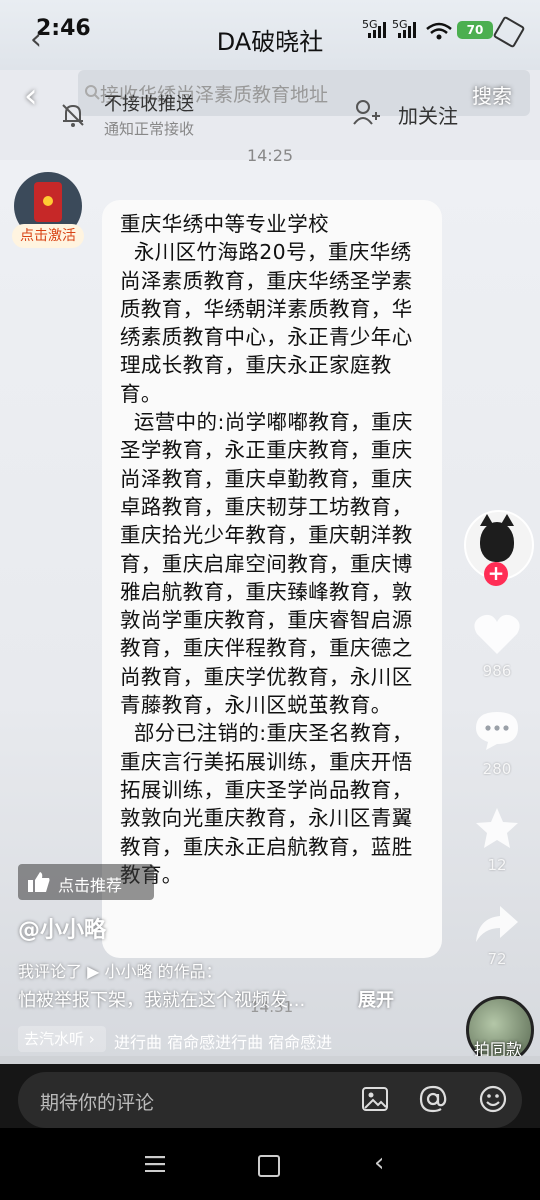 This screenshot has height=1200, width=540. I want to click on activate-button: 点击激活, so click(48, 236).